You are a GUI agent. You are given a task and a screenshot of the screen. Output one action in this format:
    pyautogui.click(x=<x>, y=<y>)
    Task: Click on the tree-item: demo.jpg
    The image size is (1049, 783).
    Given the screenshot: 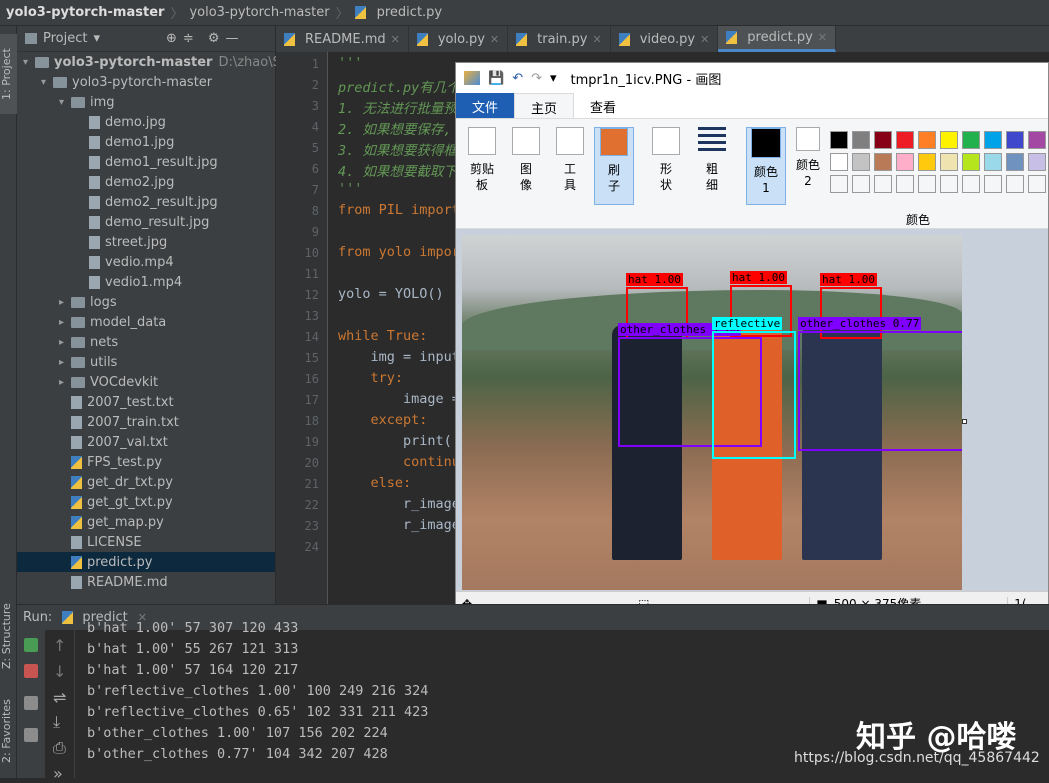 What is the action you would take?
    pyautogui.click(x=91, y=122)
    